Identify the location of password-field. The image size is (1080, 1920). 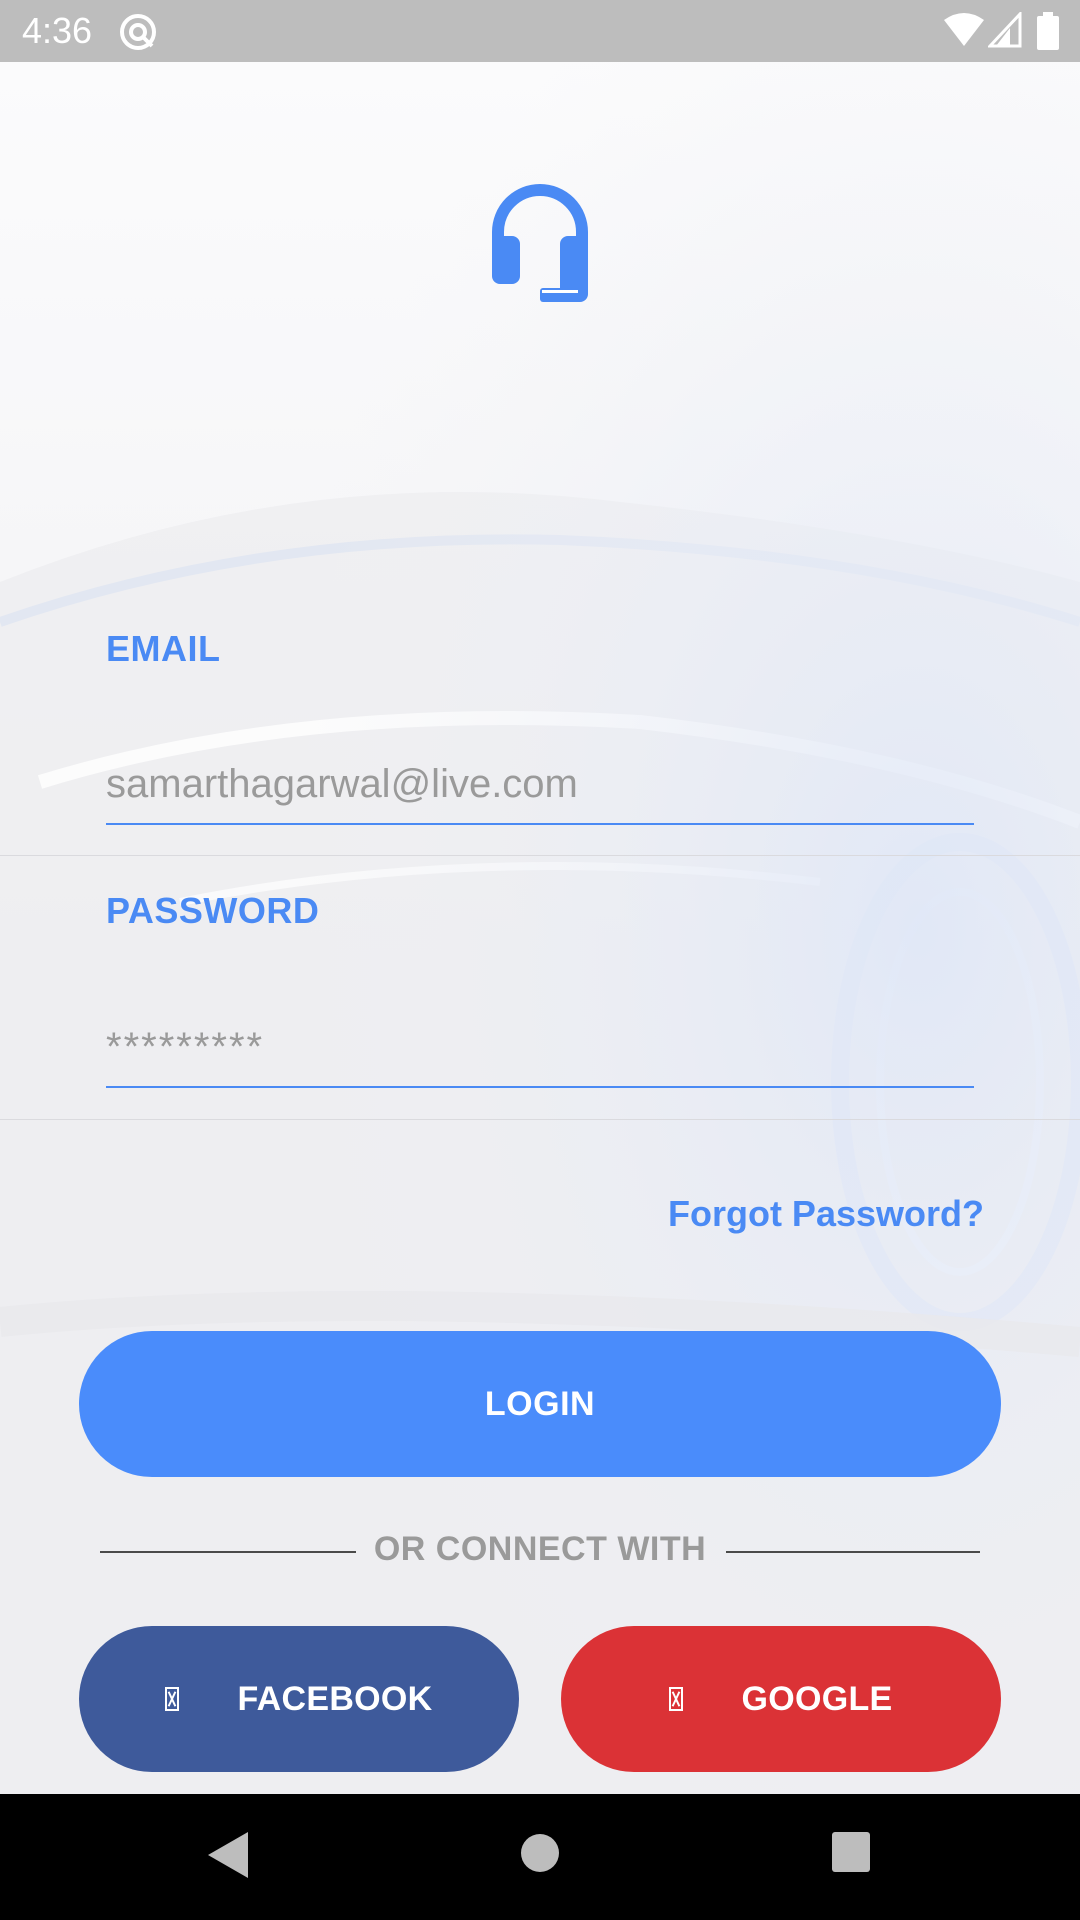
(540, 1048).